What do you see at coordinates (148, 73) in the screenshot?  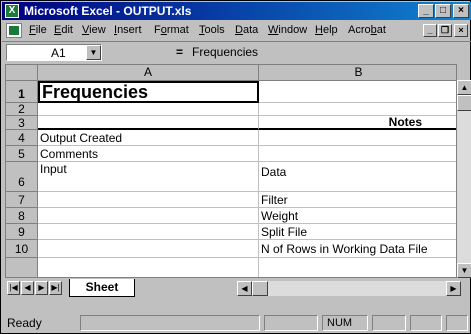 I see `column-header-a: A` at bounding box center [148, 73].